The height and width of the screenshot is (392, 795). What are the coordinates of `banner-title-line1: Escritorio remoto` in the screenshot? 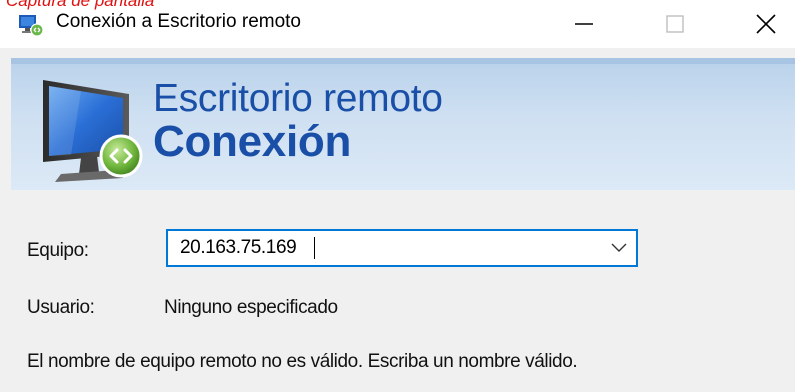 It's located at (298, 98).